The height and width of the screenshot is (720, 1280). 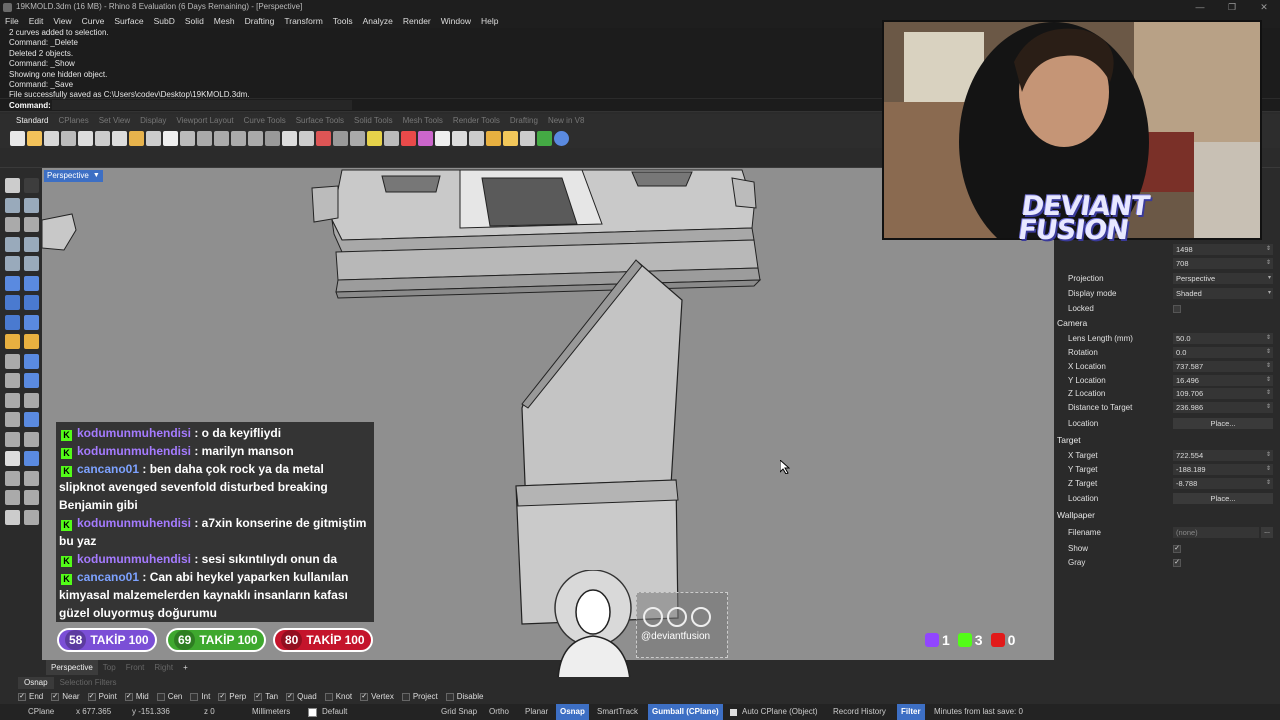 I want to click on cut-icon, so click(x=102, y=138).